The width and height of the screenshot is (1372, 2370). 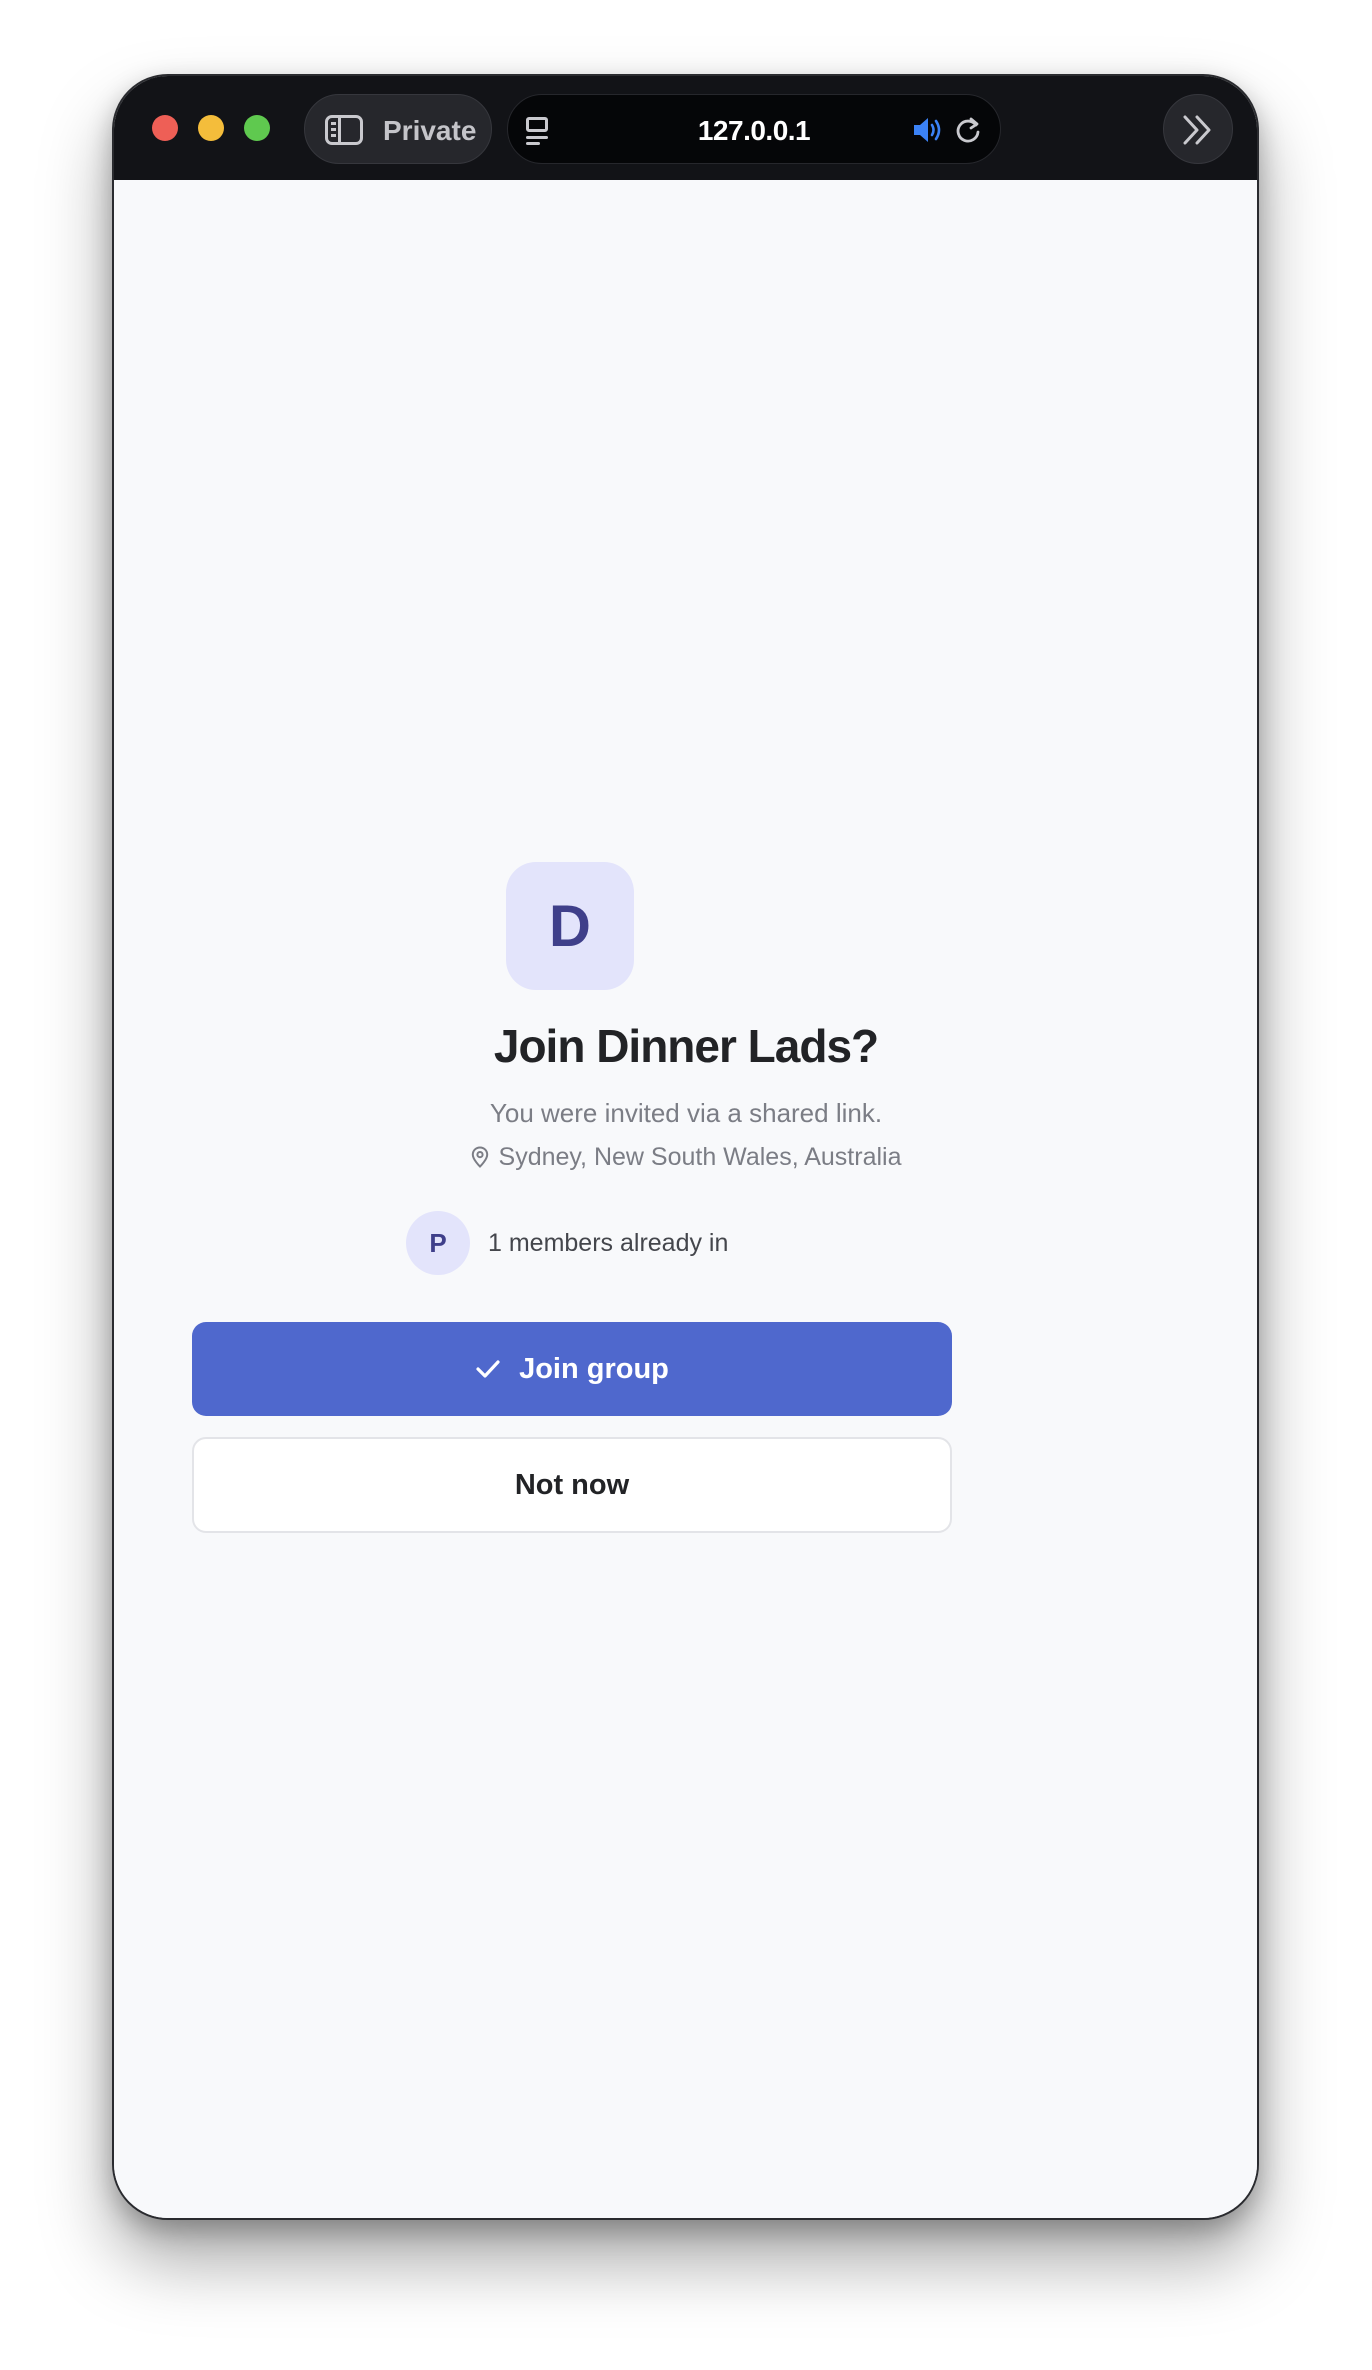 What do you see at coordinates (257, 128) in the screenshot?
I see `zoom-icon` at bounding box center [257, 128].